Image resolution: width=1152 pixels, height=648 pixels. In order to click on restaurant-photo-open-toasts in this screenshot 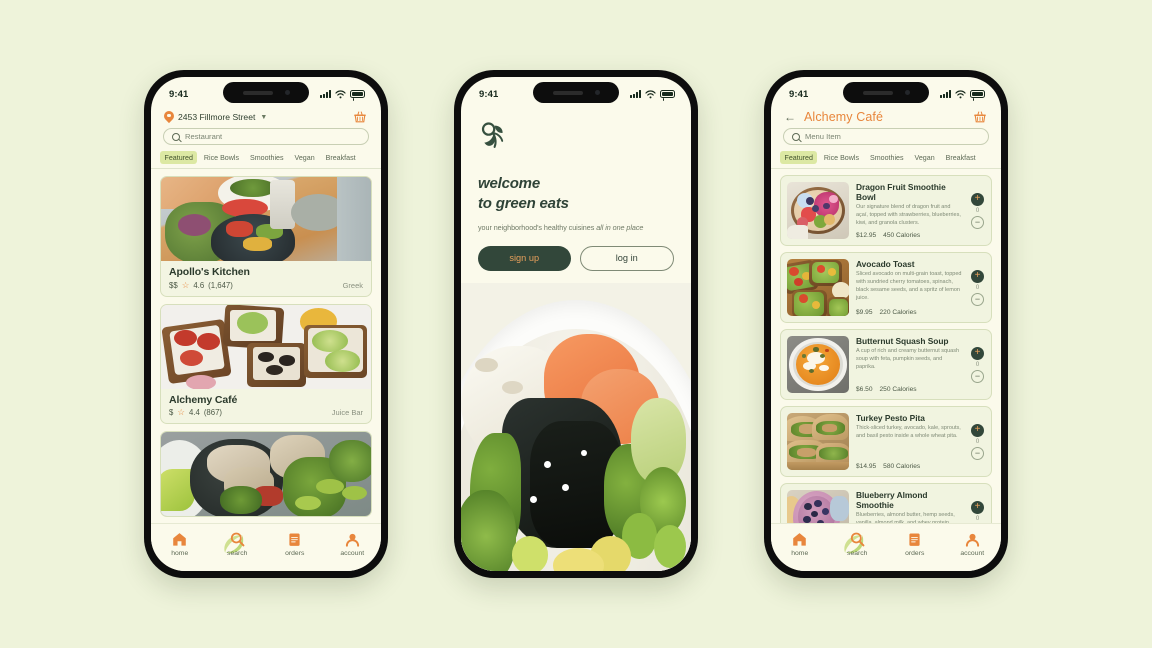, I will do `click(266, 346)`.